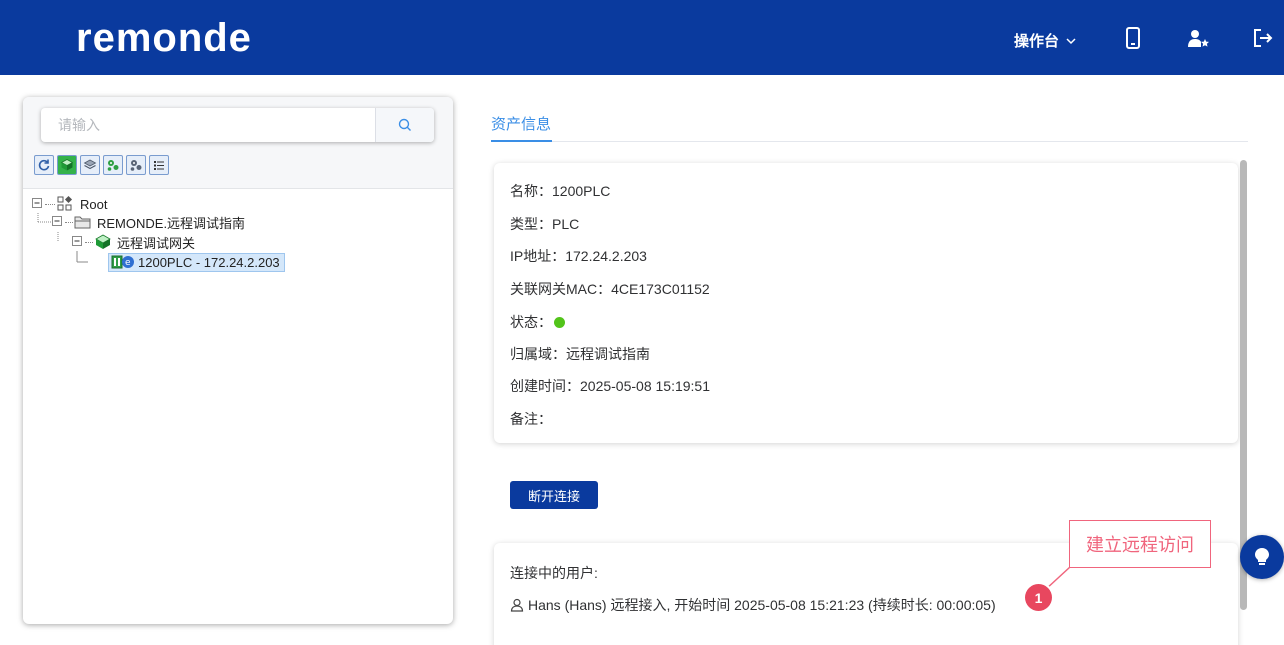 This screenshot has height=645, width=1284. I want to click on refresh-icon, so click(44, 165).